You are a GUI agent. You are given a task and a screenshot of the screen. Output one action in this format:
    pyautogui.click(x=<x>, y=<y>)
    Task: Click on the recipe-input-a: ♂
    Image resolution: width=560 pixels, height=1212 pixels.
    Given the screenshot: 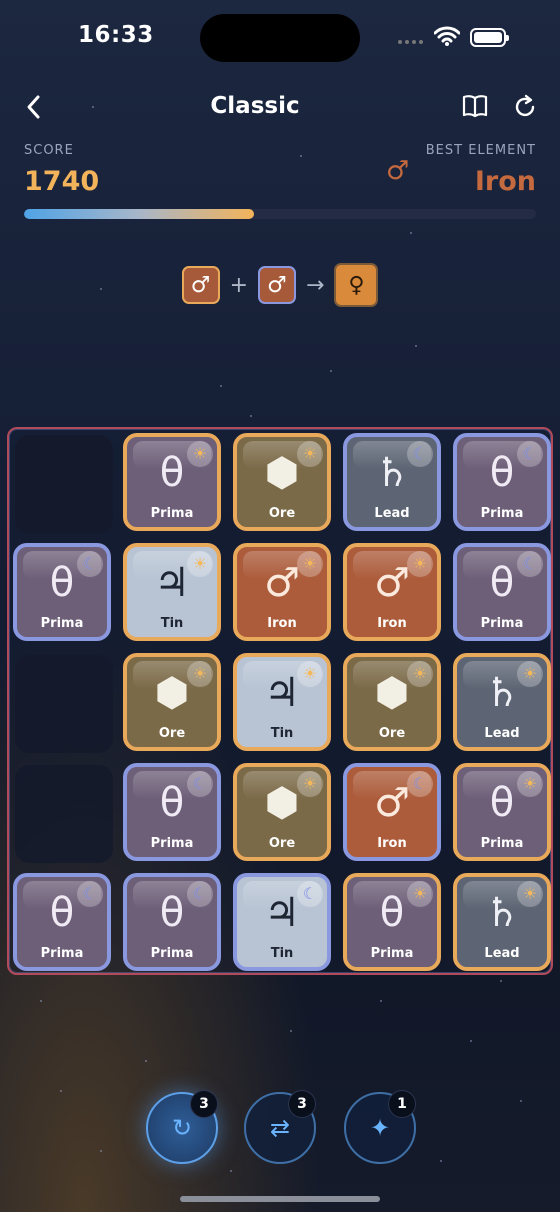 What is the action you would take?
    pyautogui.click(x=200, y=285)
    